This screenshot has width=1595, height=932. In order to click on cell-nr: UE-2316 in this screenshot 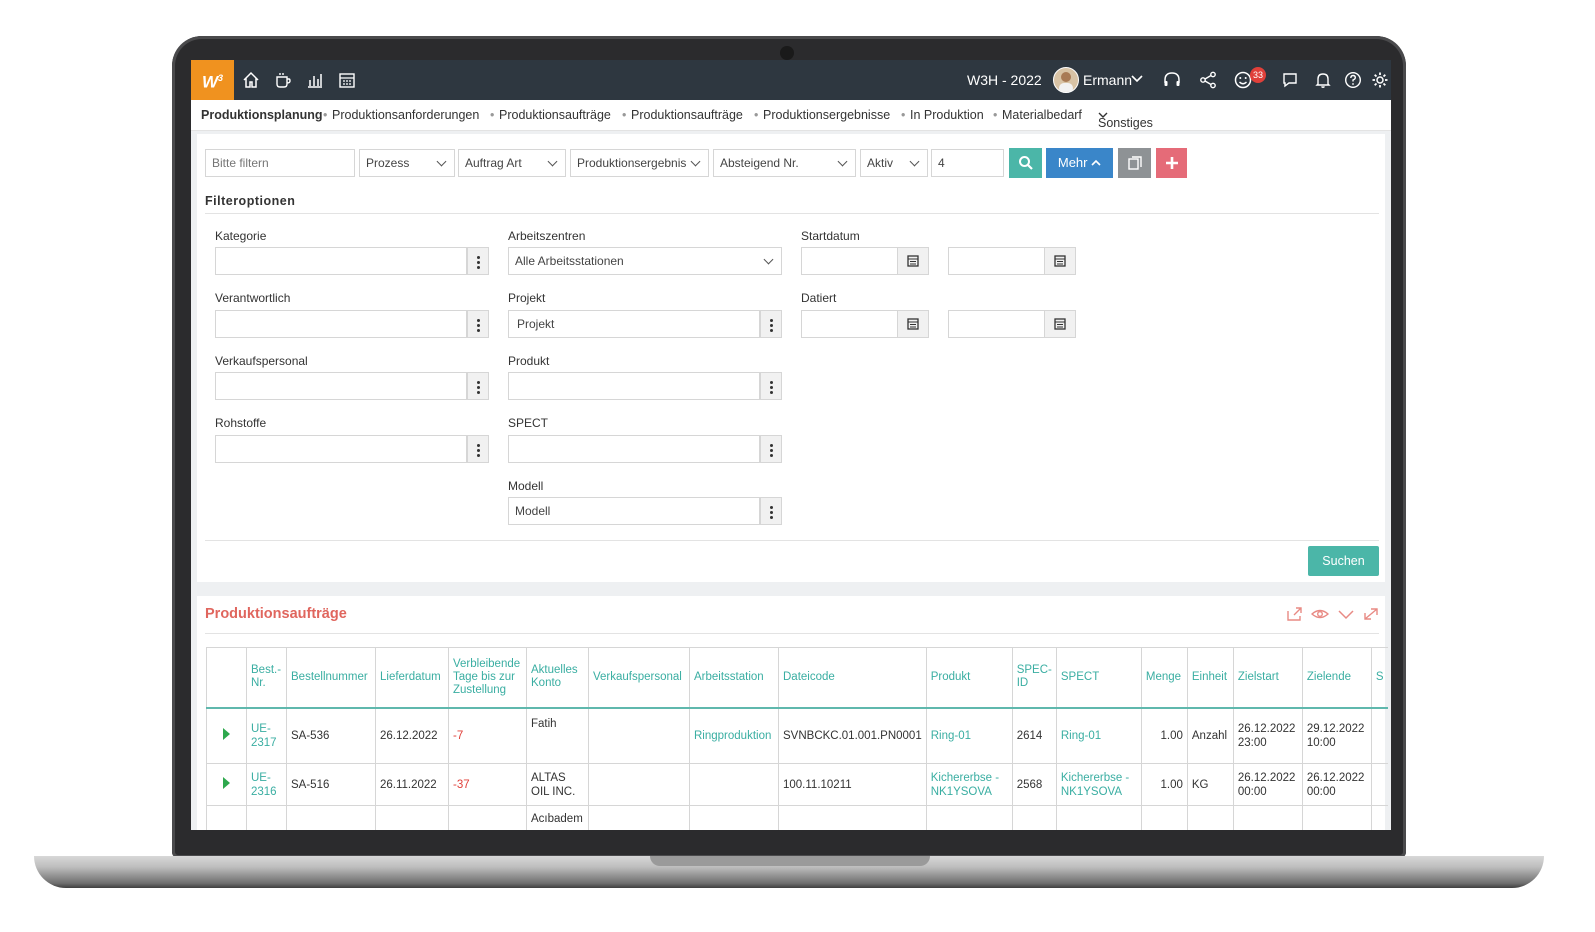, I will do `click(266, 784)`.